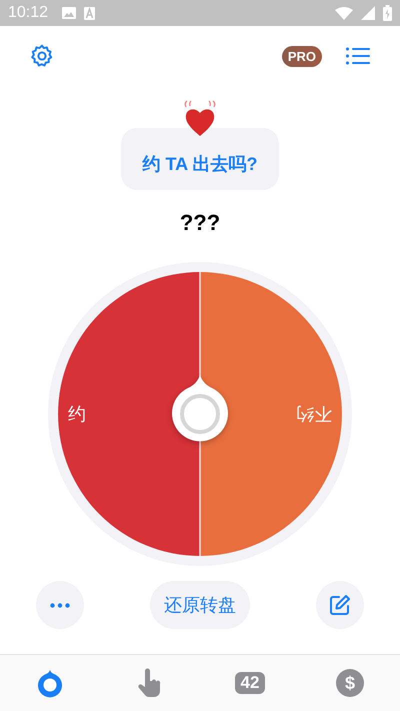 The height and width of the screenshot is (711, 400). Describe the element at coordinates (69, 13) in the screenshot. I see `image-icon` at that location.